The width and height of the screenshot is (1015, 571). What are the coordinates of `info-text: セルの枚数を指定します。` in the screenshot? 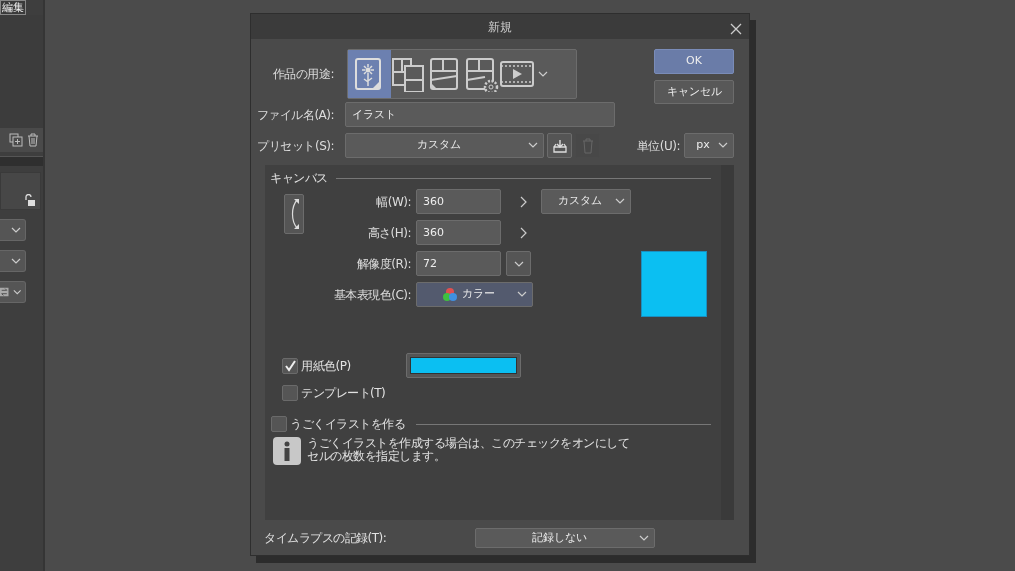 It's located at (376, 456).